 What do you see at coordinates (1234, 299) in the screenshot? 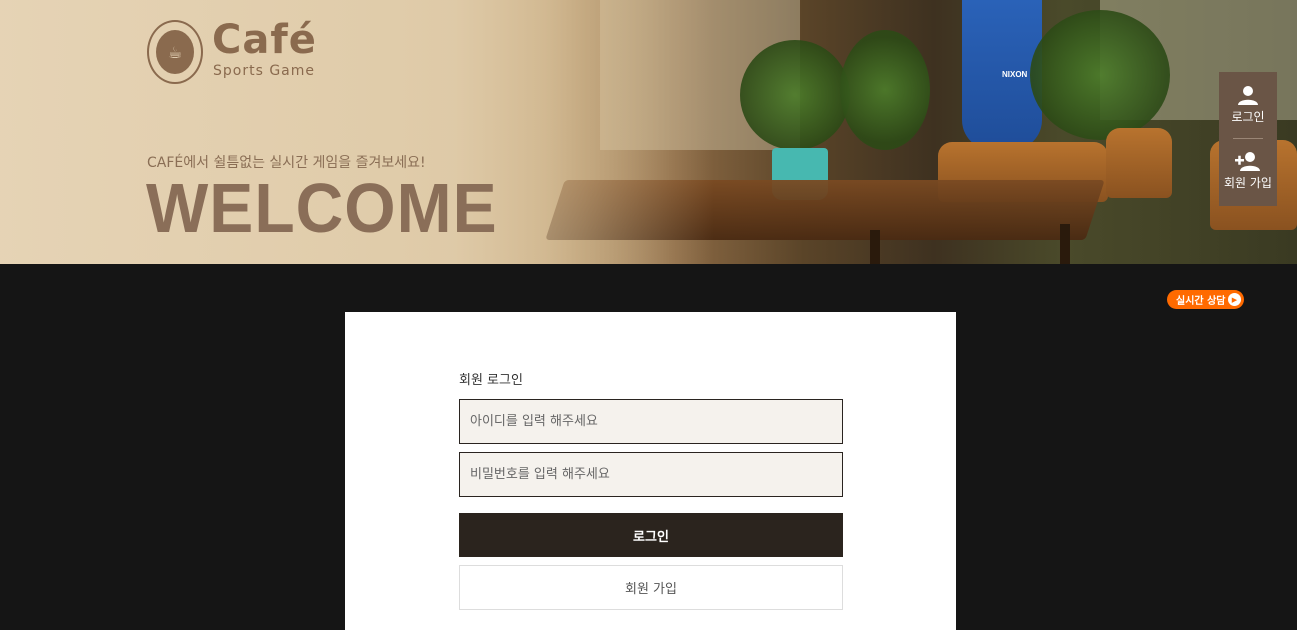
I see `play-arrow-icon: ▶` at bounding box center [1234, 299].